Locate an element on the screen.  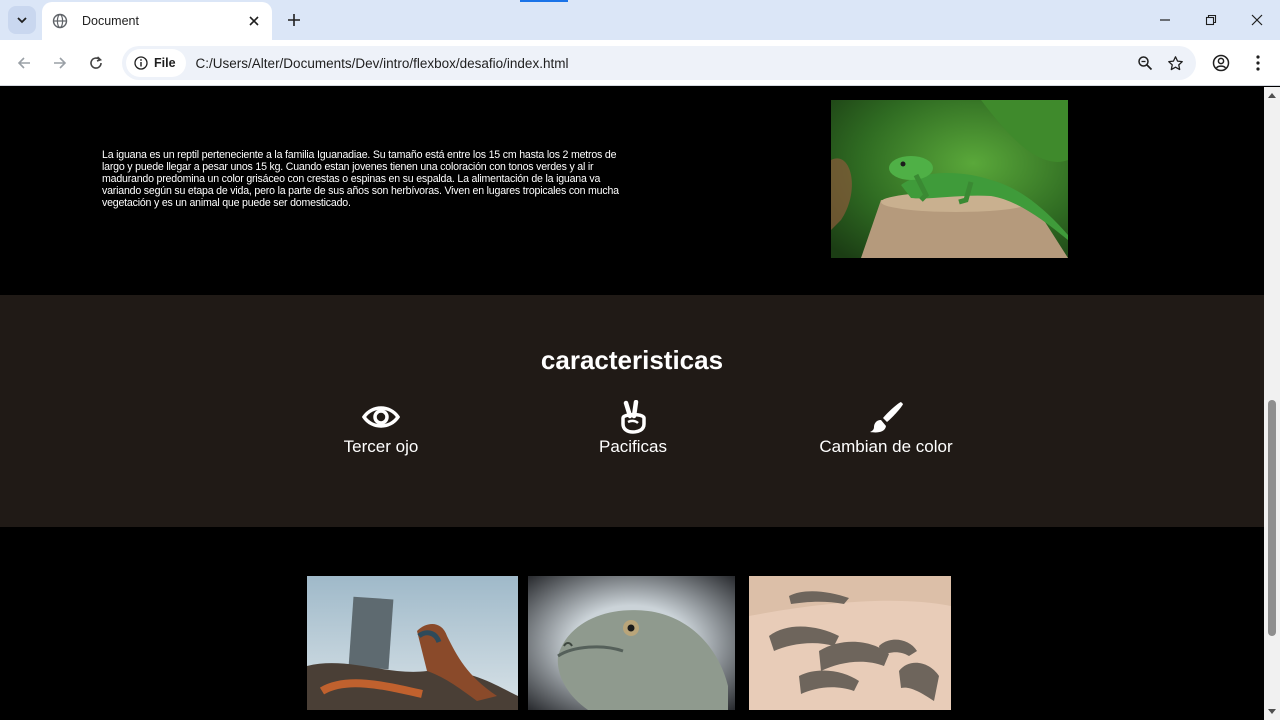
restore-icon is located at coordinates (1211, 20).